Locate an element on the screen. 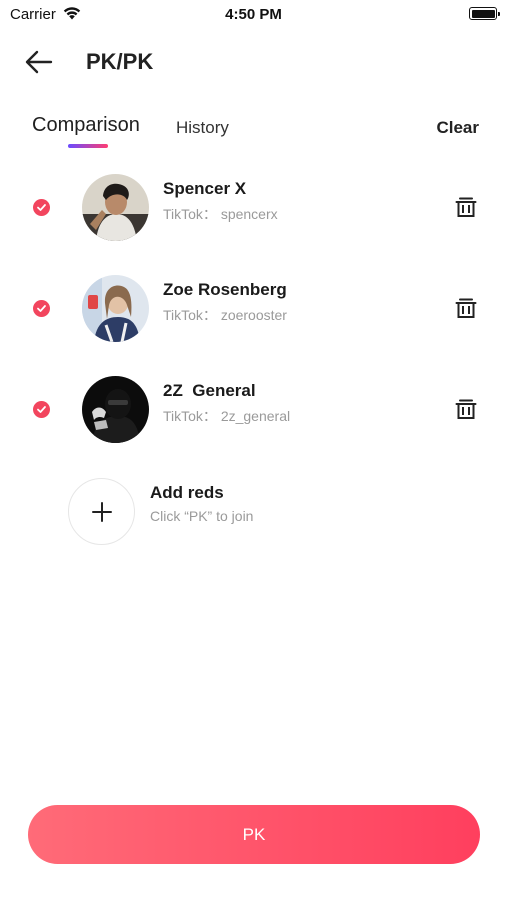 The height and width of the screenshot is (900, 507). tab-history: History is located at coordinates (202, 128).